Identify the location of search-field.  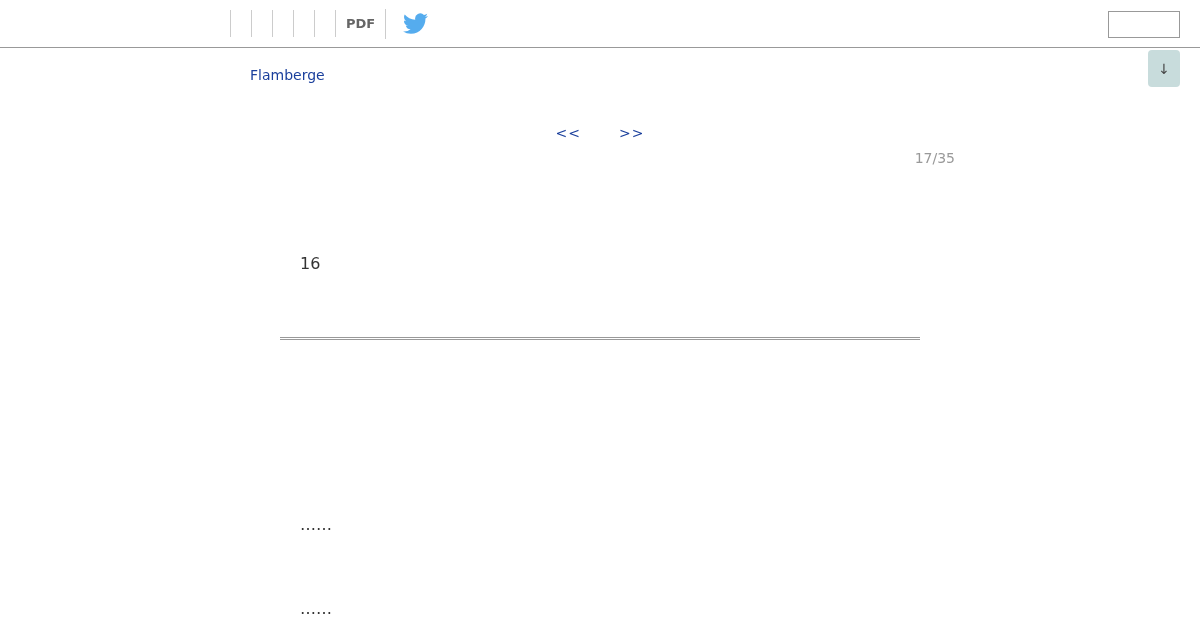
(1144, 24).